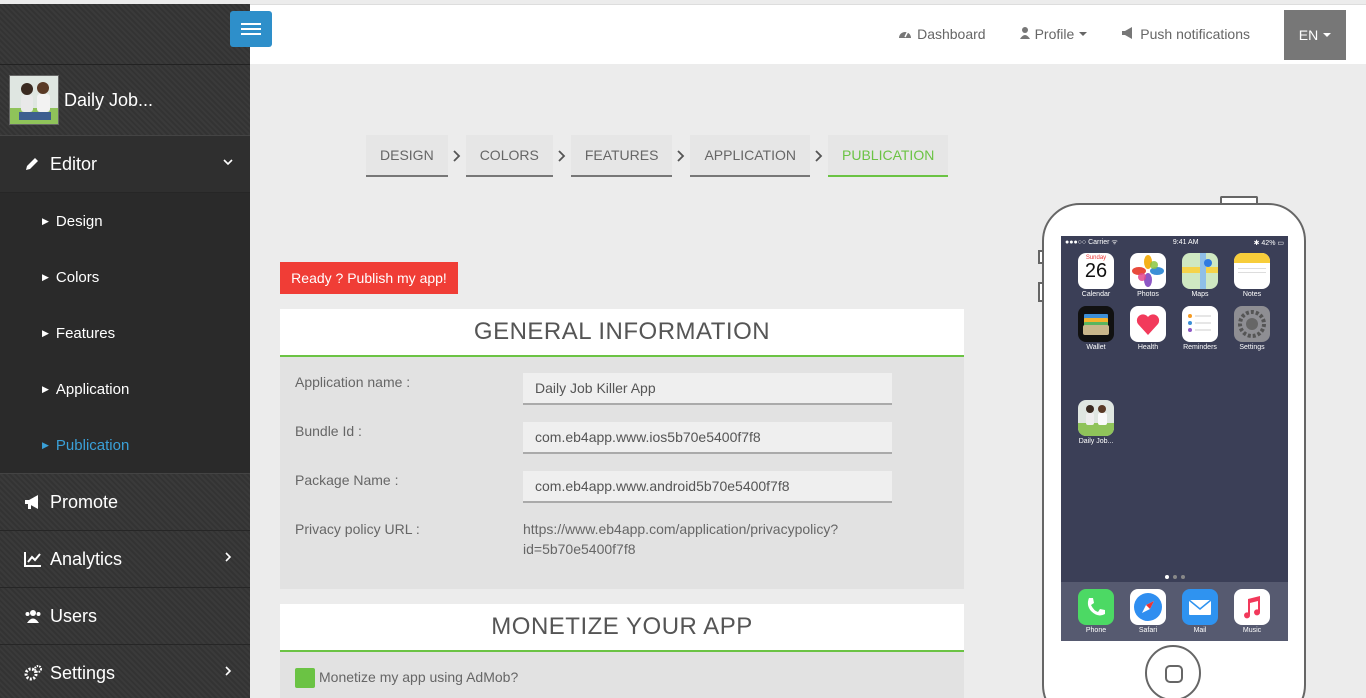 This screenshot has width=1366, height=698. What do you see at coordinates (125, 502) in the screenshot?
I see `sidebar-item-promote: Promote` at bounding box center [125, 502].